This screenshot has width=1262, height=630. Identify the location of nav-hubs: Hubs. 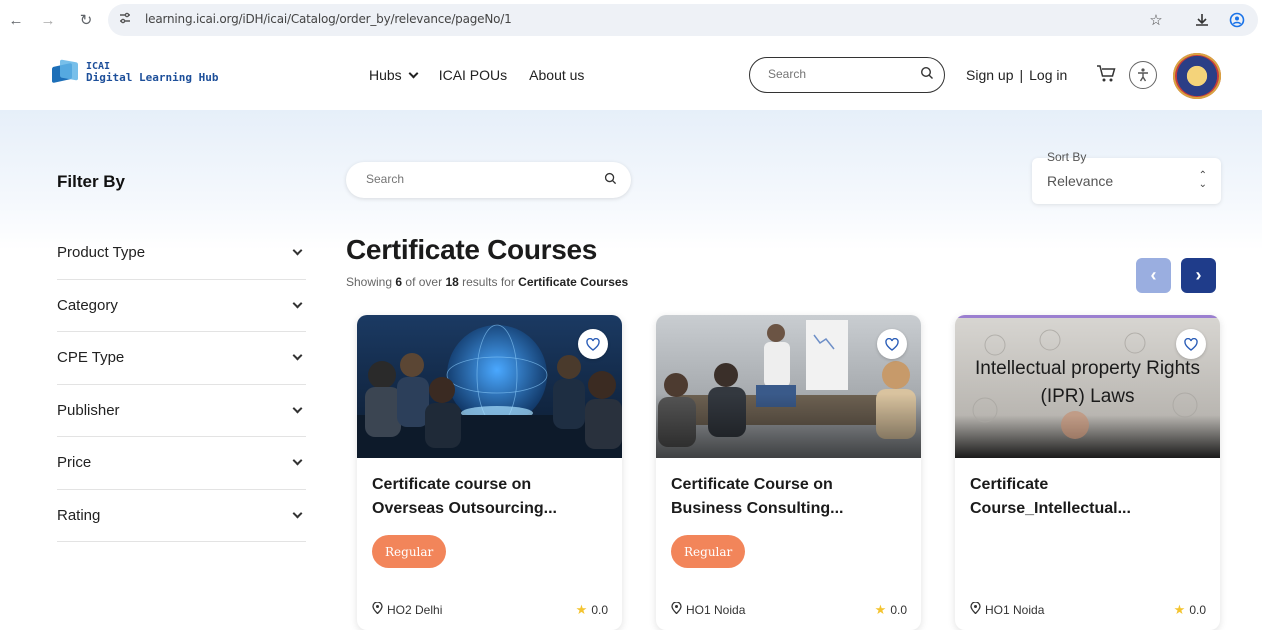
(394, 75).